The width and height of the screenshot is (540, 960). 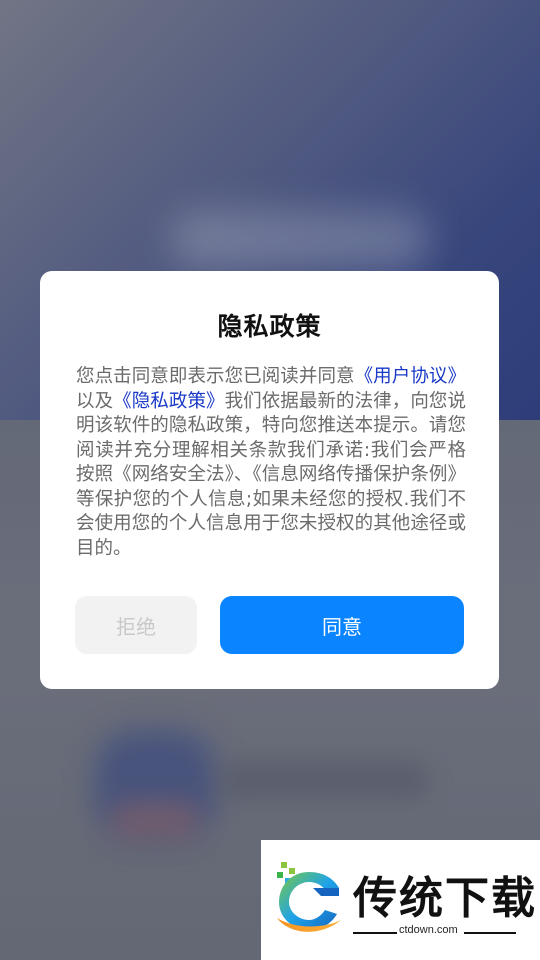 What do you see at coordinates (410, 376) in the screenshot?
I see `user-agreement-link: 《用户协议》` at bounding box center [410, 376].